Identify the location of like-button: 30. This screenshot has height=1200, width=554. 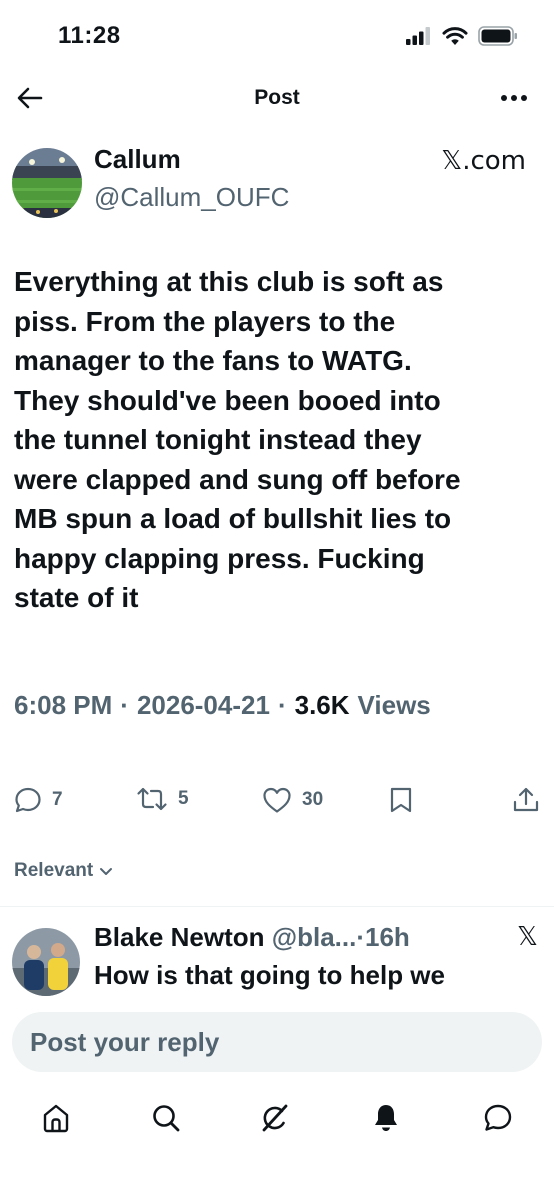
(292, 800).